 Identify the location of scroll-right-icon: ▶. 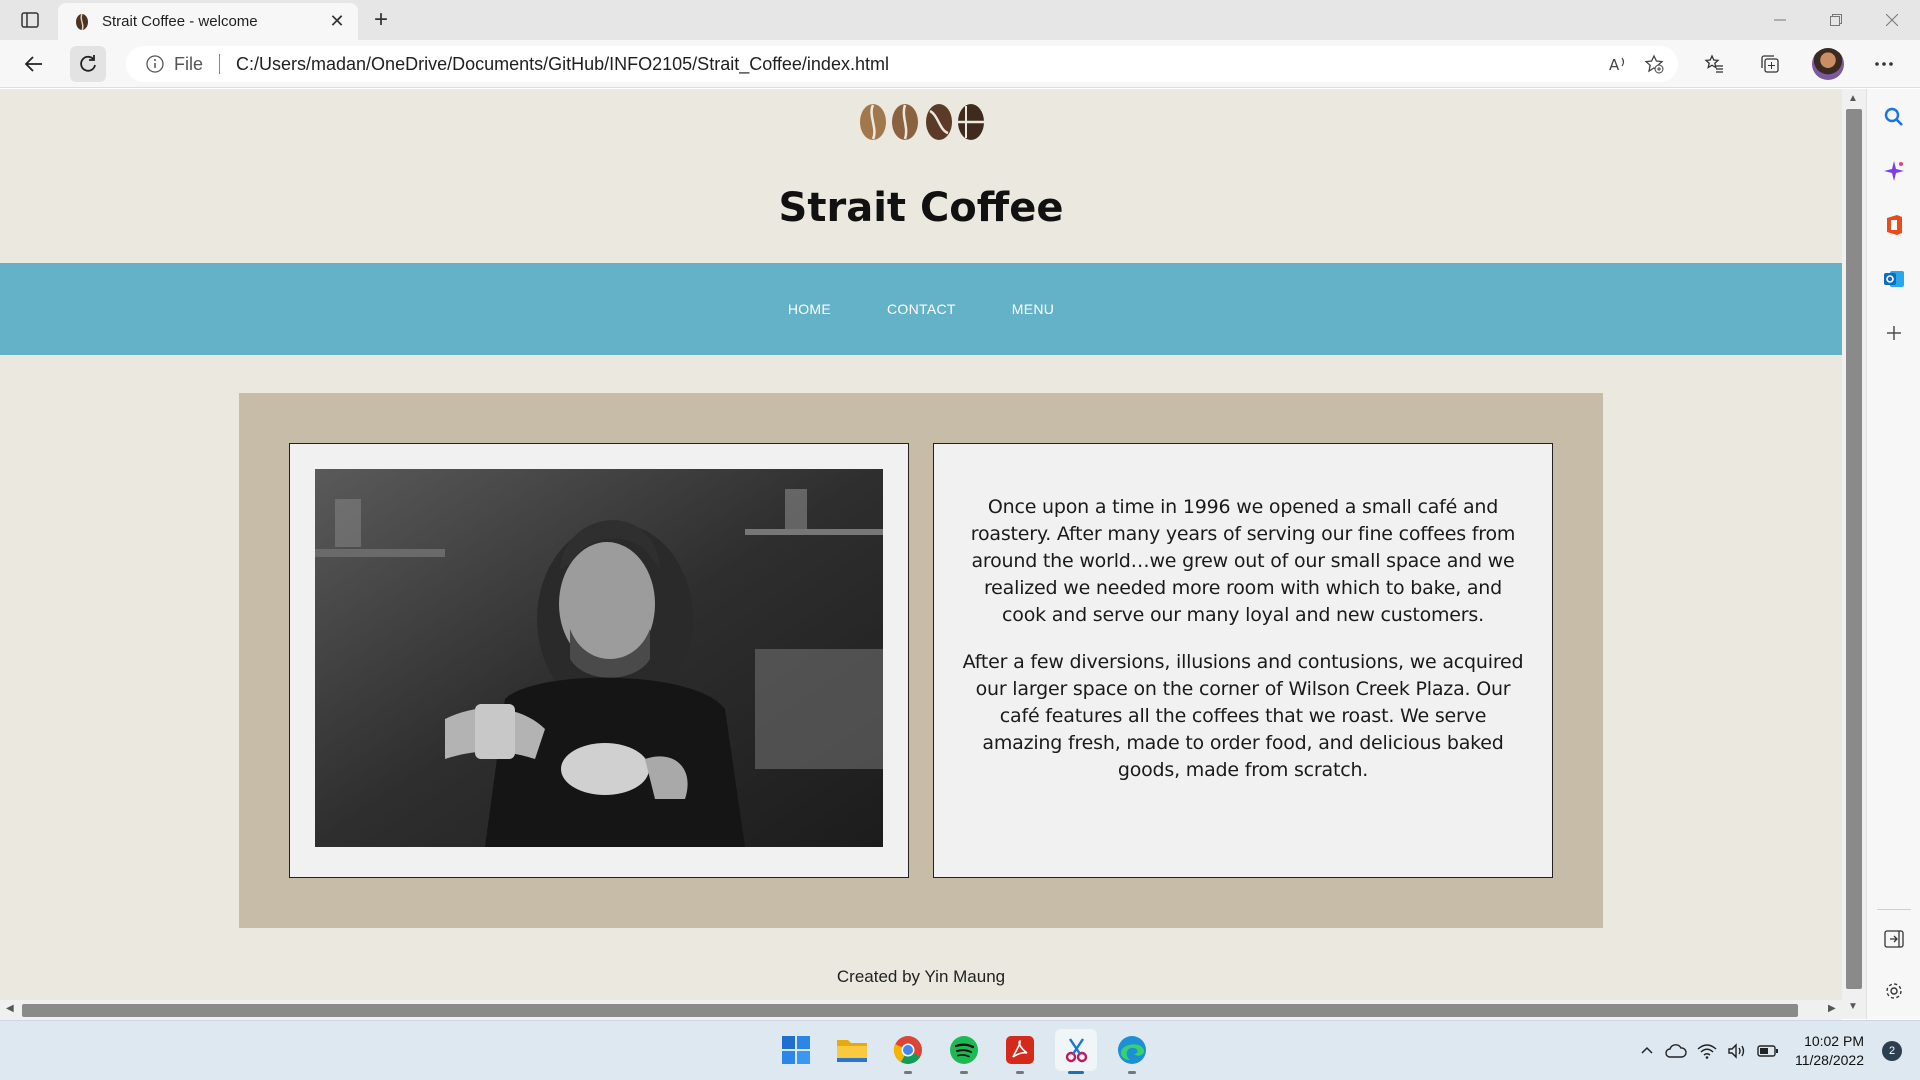
(1832, 1008).